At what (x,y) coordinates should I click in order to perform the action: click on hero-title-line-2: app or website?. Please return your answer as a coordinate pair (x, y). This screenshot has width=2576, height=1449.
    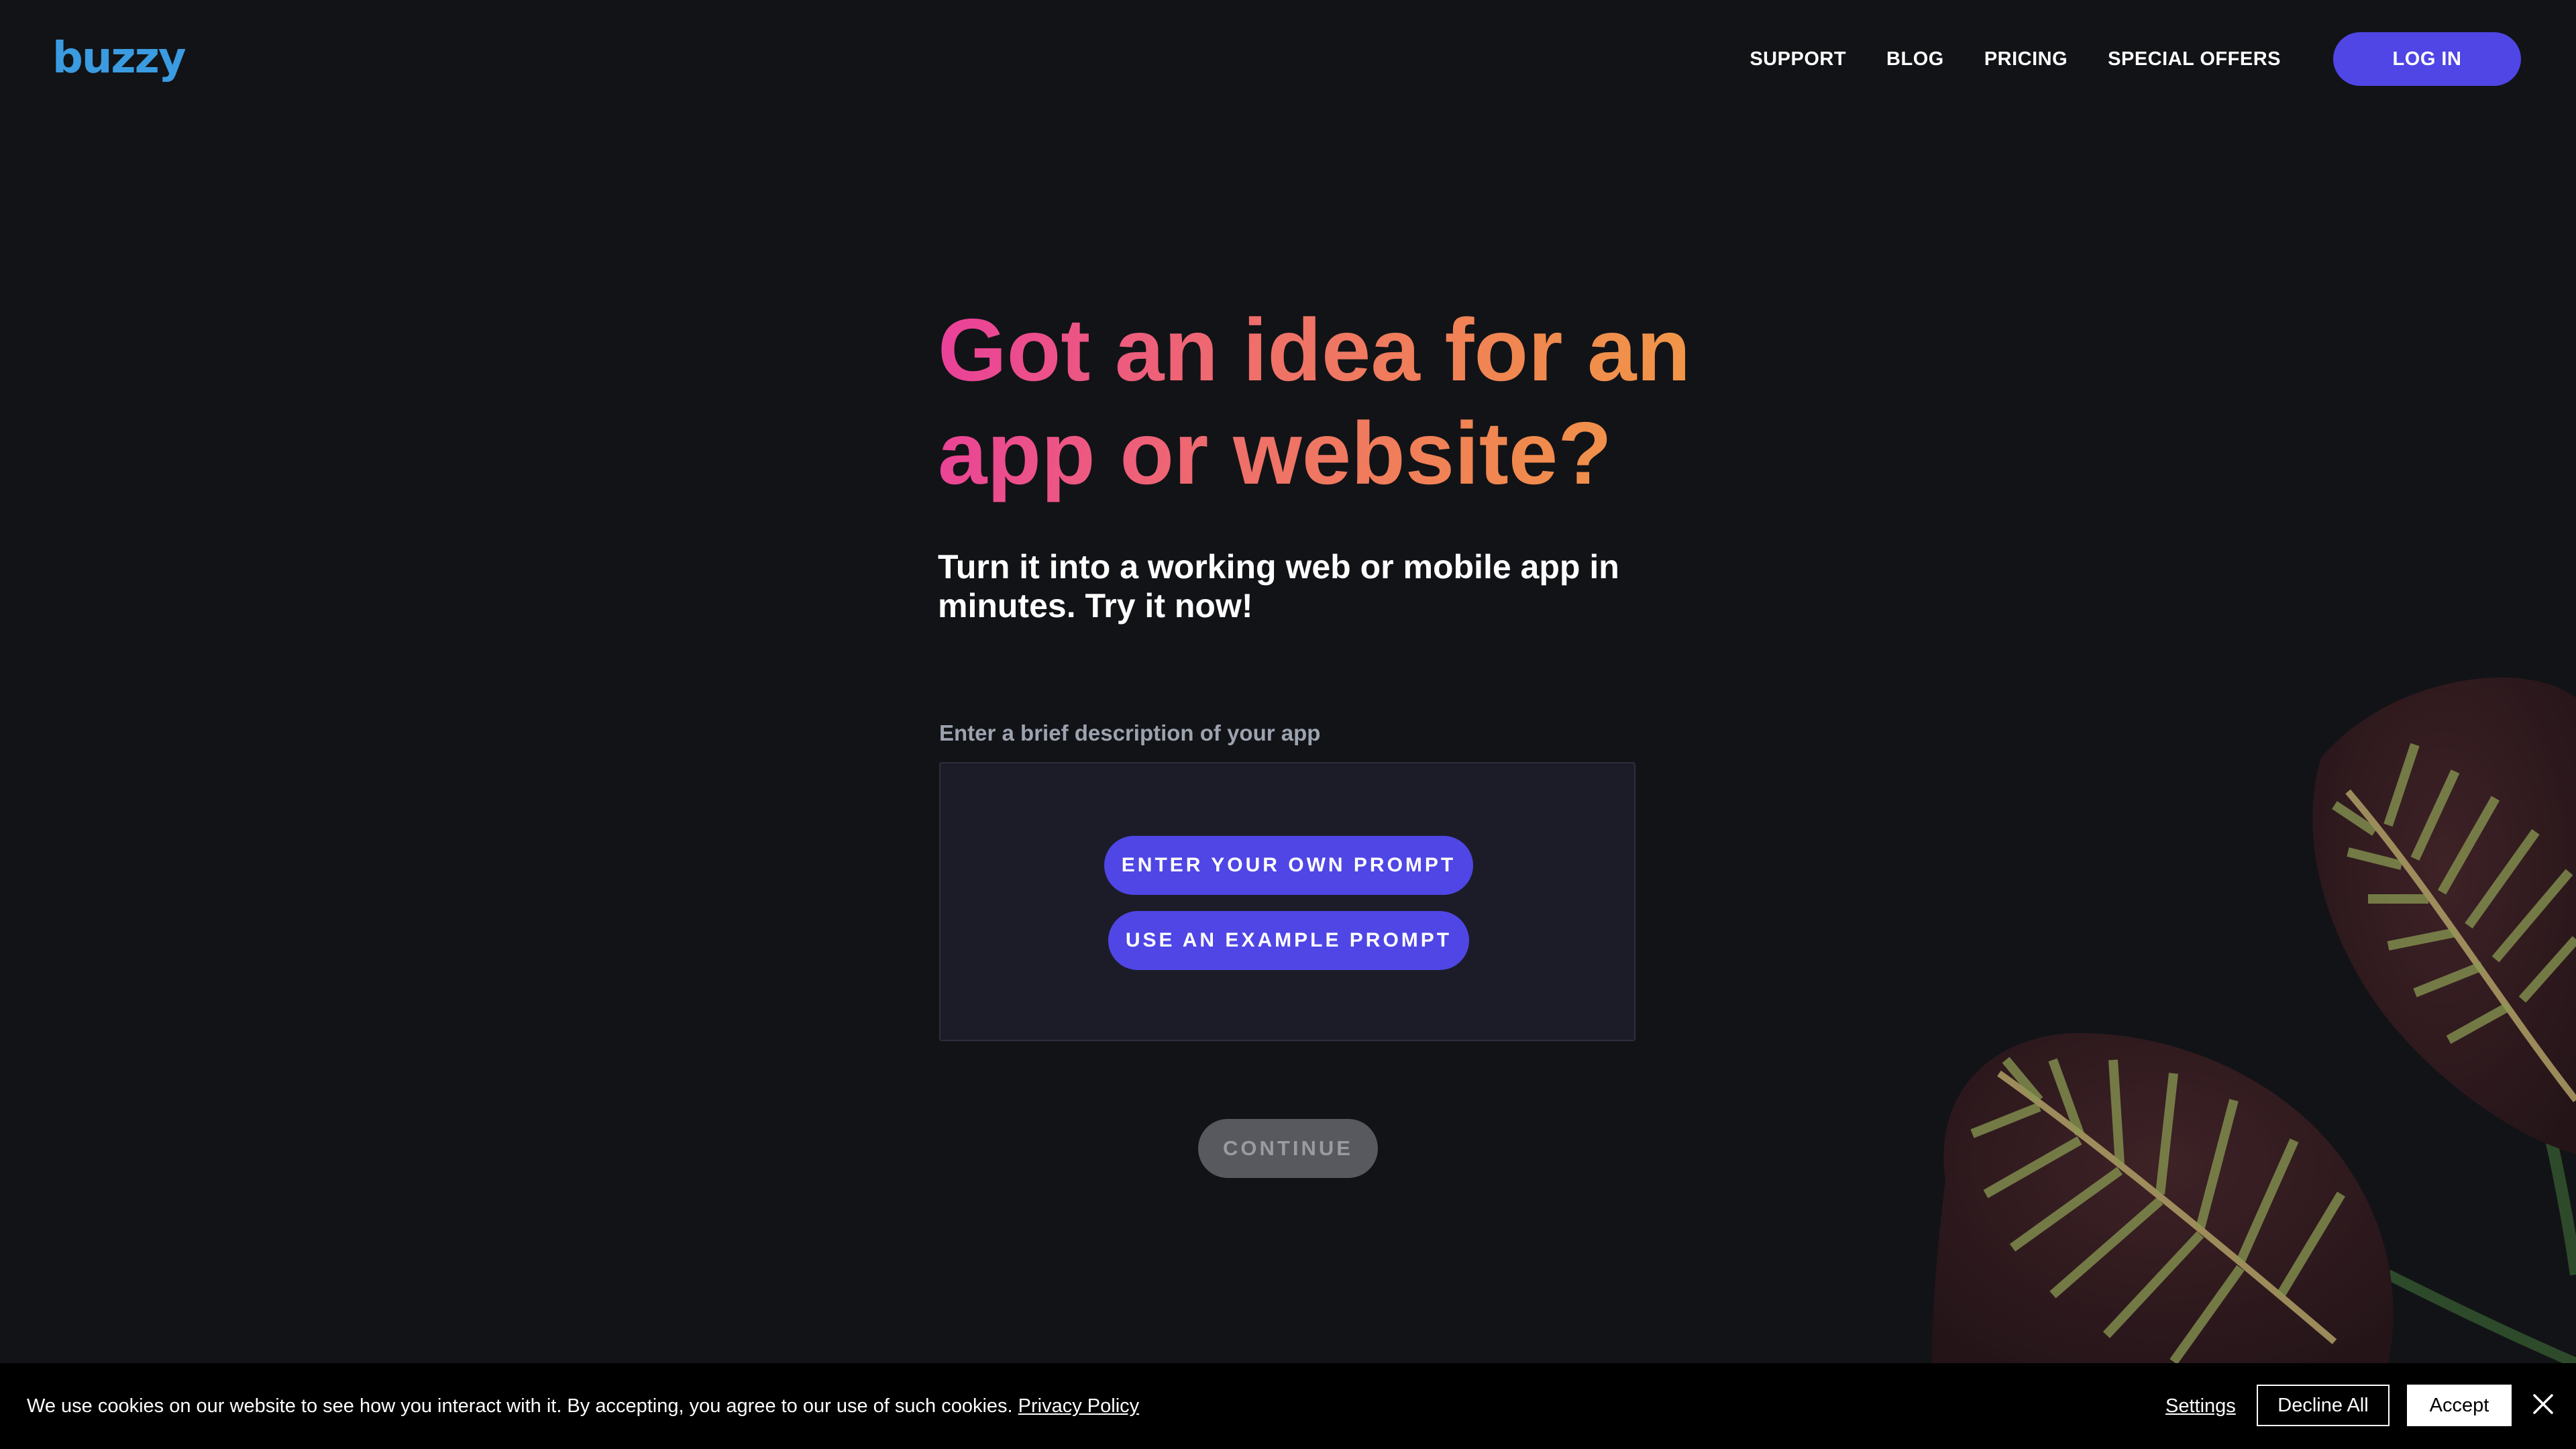
    Looking at the image, I should click on (1275, 453).